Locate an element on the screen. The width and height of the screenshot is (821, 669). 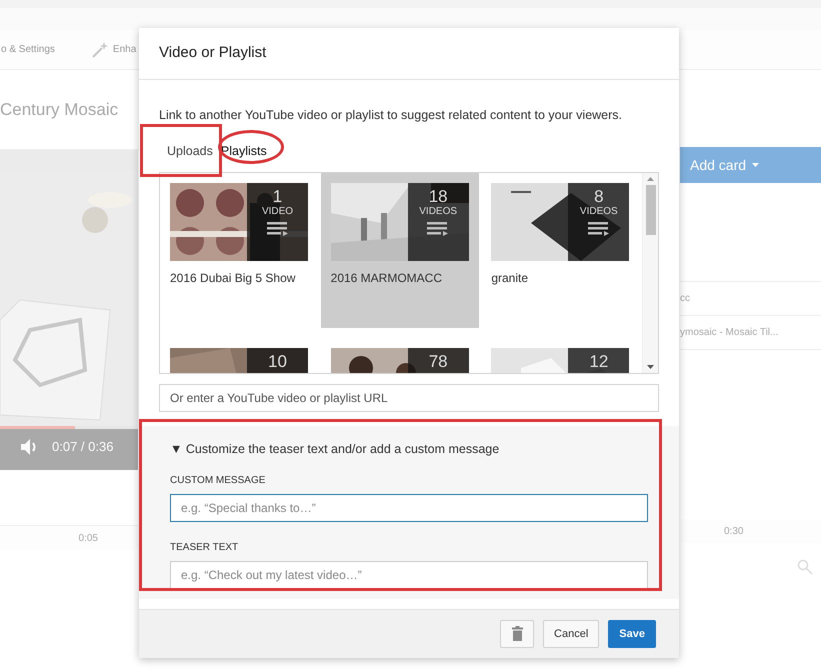
video-count: 1 is located at coordinates (277, 196).